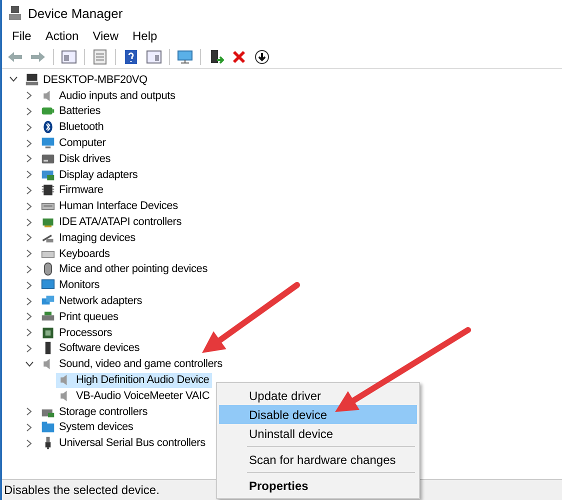  I want to click on download-icon, so click(262, 57).